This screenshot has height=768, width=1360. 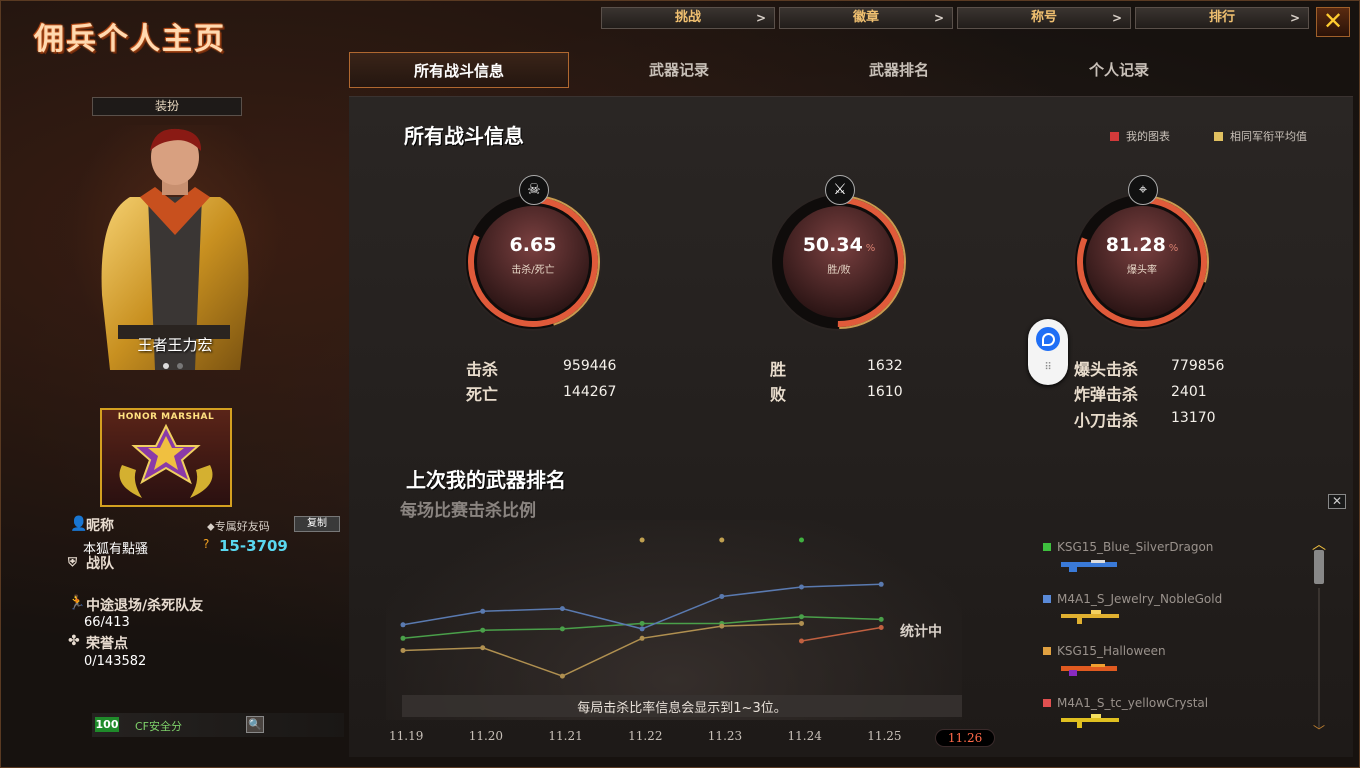 I want to click on chart-note: 每局击杀比率信息会显示到1~3位。, so click(x=682, y=708).